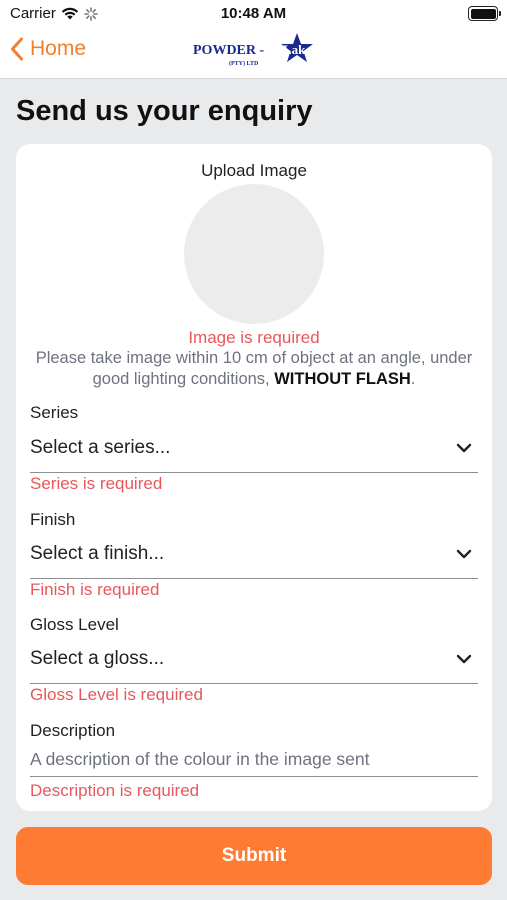 This screenshot has width=507, height=900. I want to click on logo-text-star: Lak, so click(294, 49).